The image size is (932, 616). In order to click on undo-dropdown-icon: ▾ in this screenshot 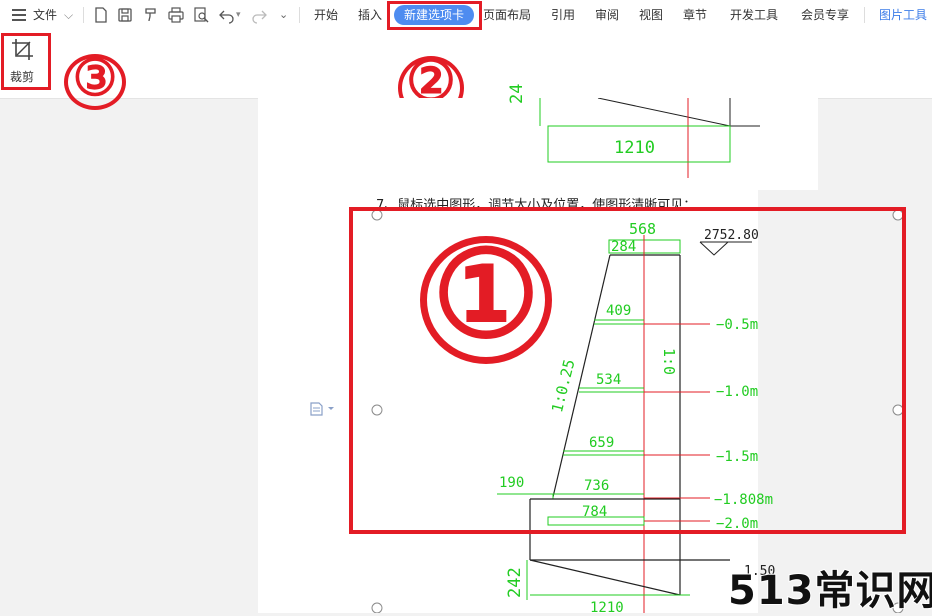, I will do `click(238, 15)`.